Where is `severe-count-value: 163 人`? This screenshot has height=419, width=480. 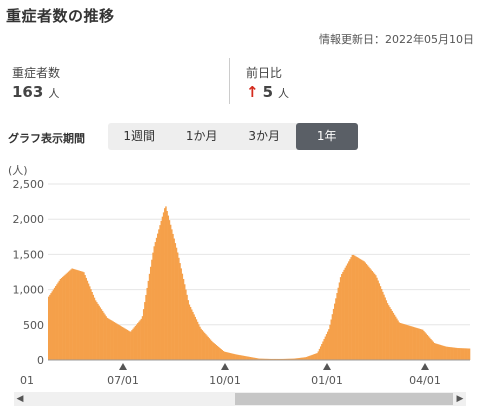 severe-count-value: 163 人 is located at coordinates (35, 92).